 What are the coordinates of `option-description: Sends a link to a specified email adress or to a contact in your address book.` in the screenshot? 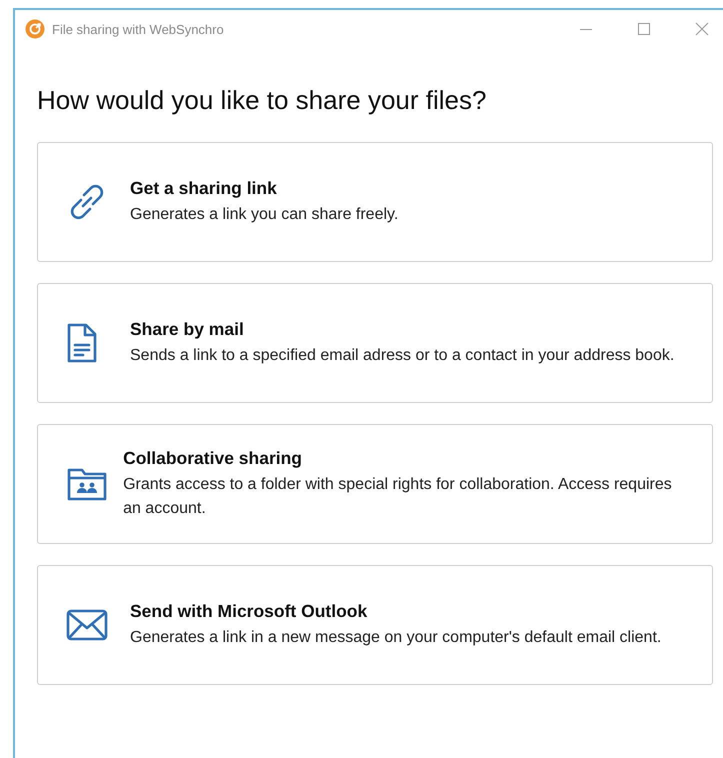 It's located at (402, 356).